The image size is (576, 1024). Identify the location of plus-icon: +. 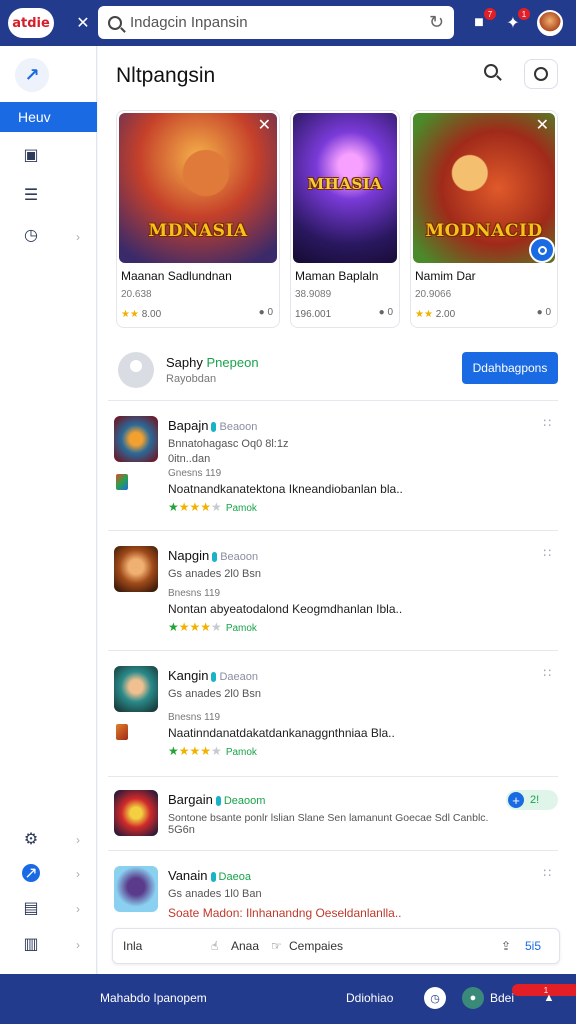
(516, 800).